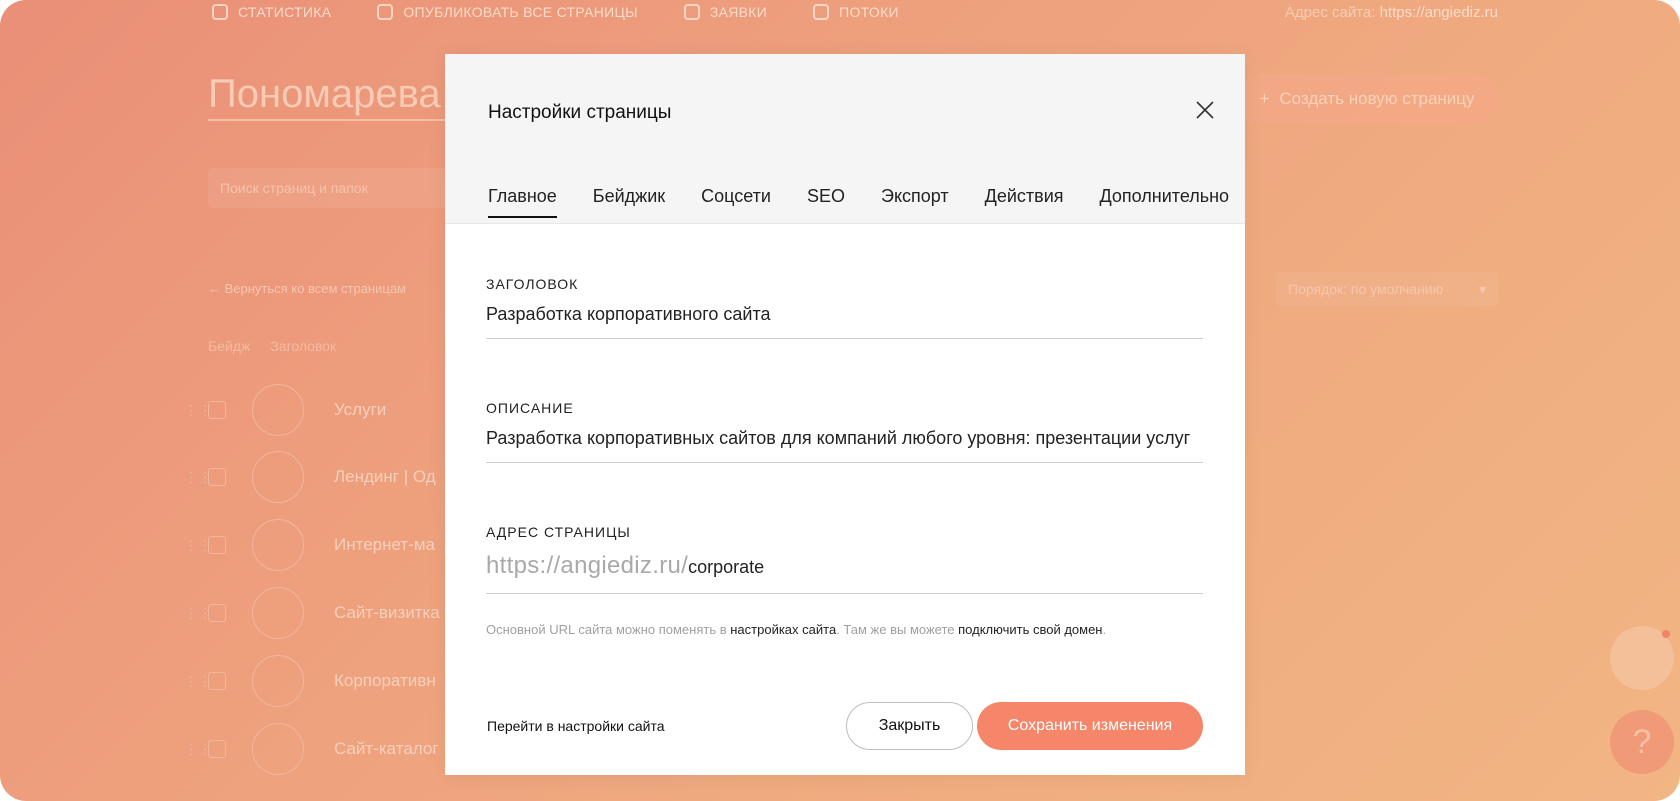 Image resolution: width=1680 pixels, height=801 pixels. What do you see at coordinates (522, 202) in the screenshot?
I see `tab-main: Главное` at bounding box center [522, 202].